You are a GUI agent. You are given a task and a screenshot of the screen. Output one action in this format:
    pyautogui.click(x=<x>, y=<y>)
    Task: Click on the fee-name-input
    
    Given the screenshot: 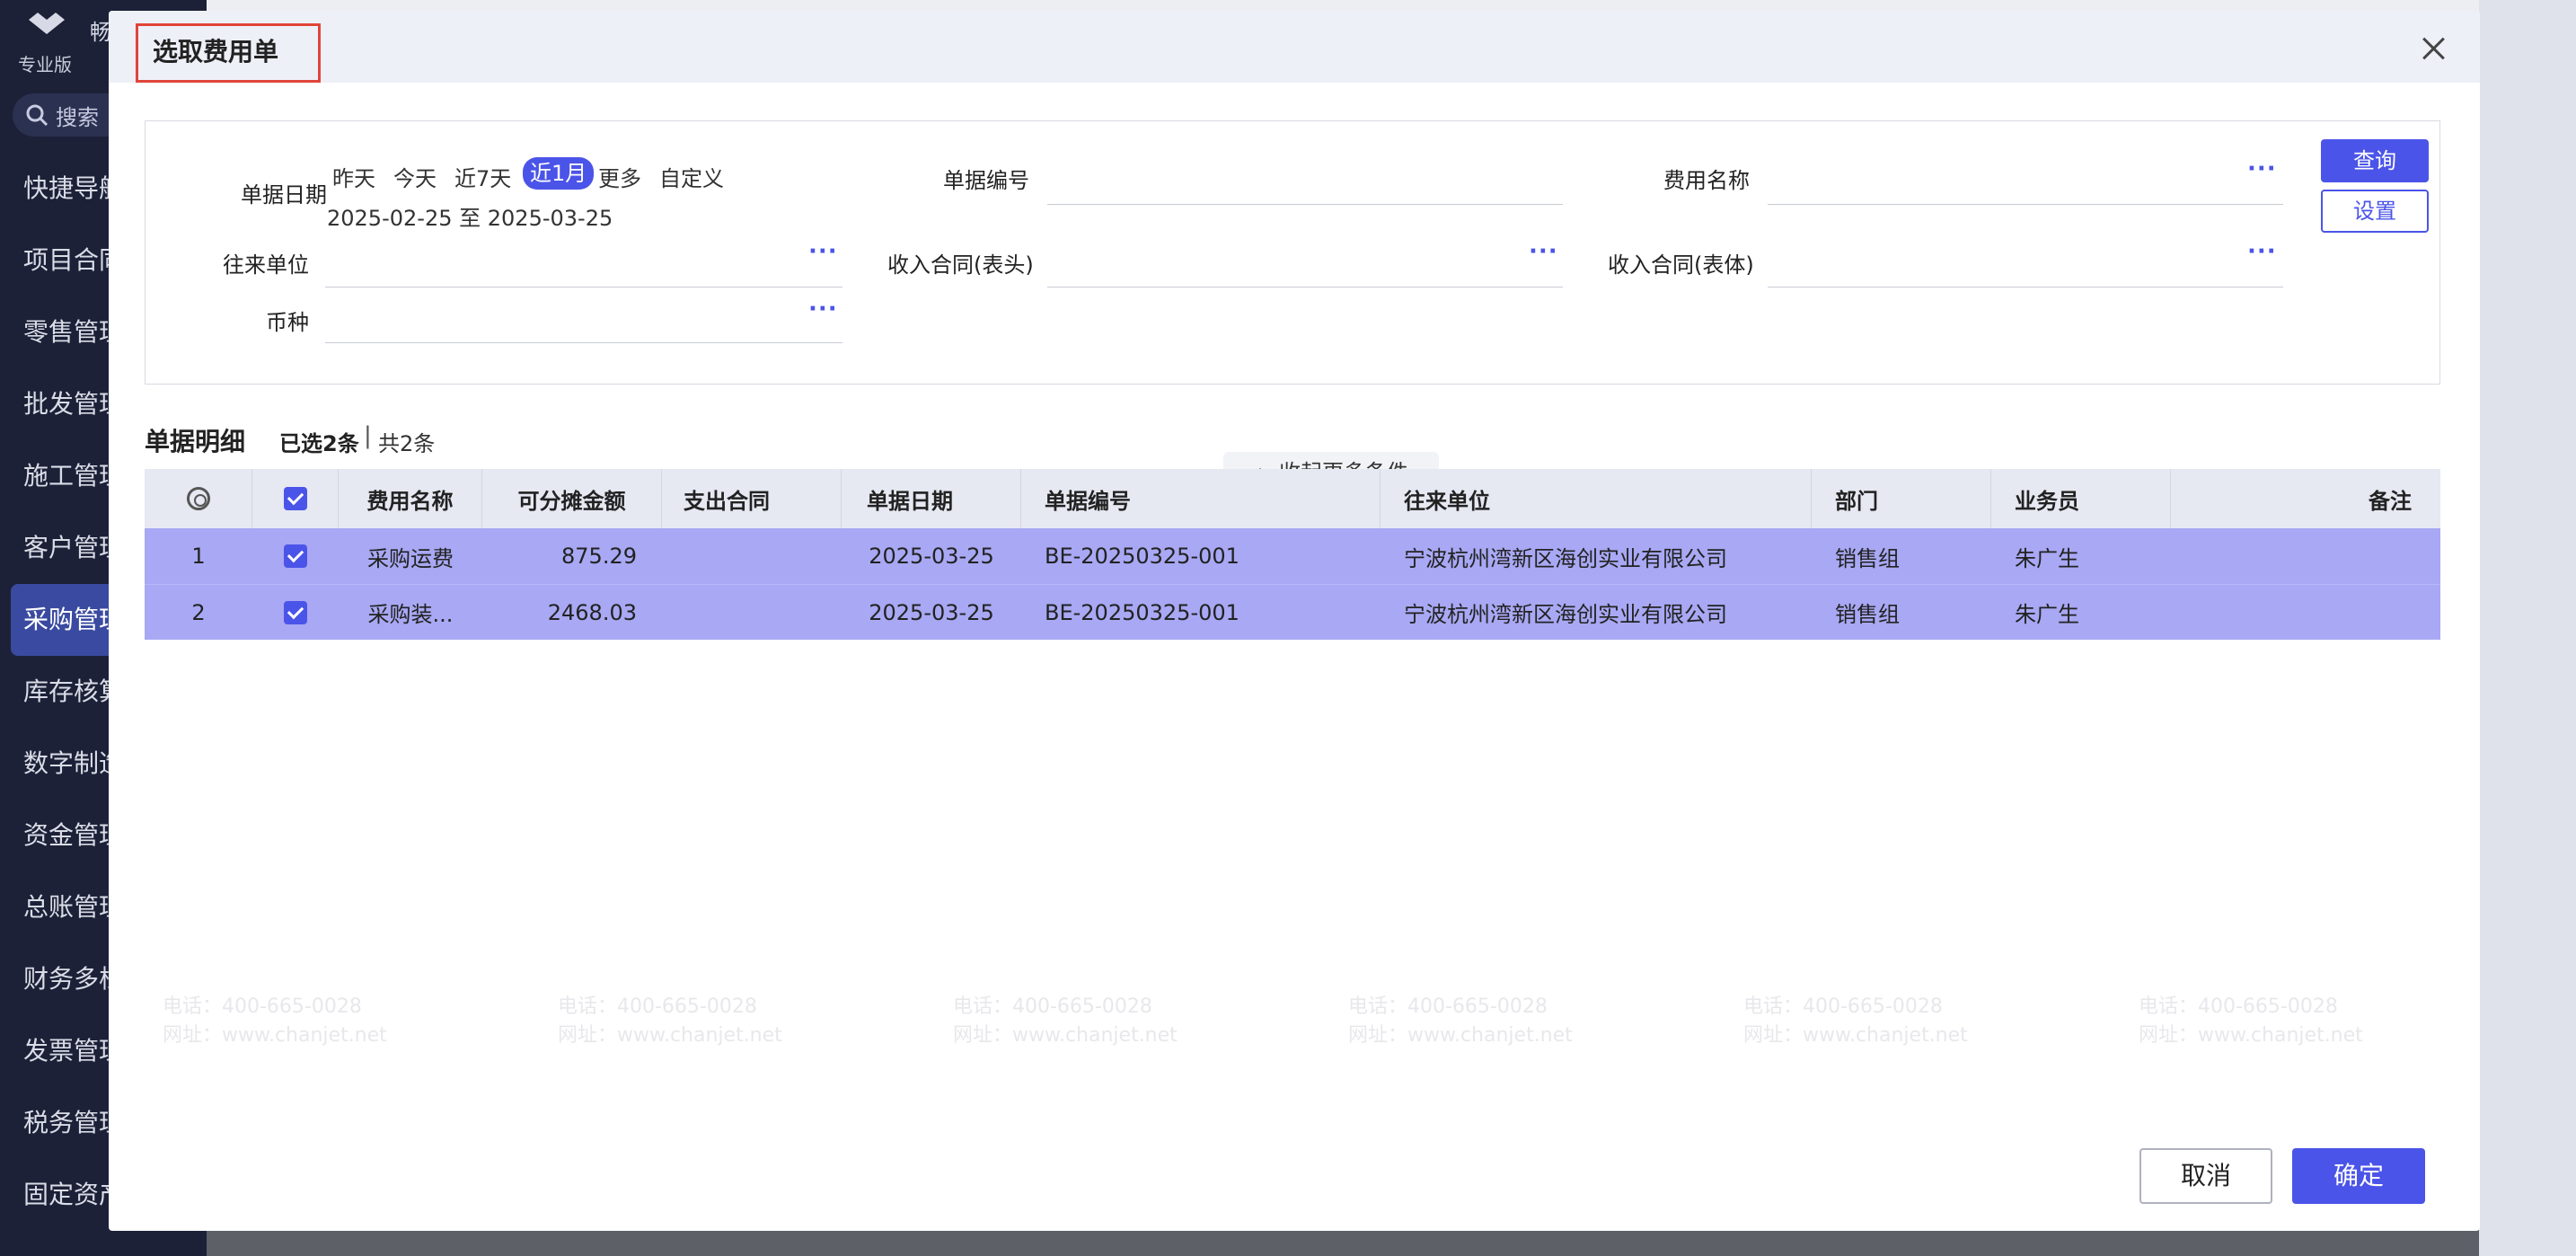 What is the action you would take?
    pyautogui.click(x=2025, y=204)
    